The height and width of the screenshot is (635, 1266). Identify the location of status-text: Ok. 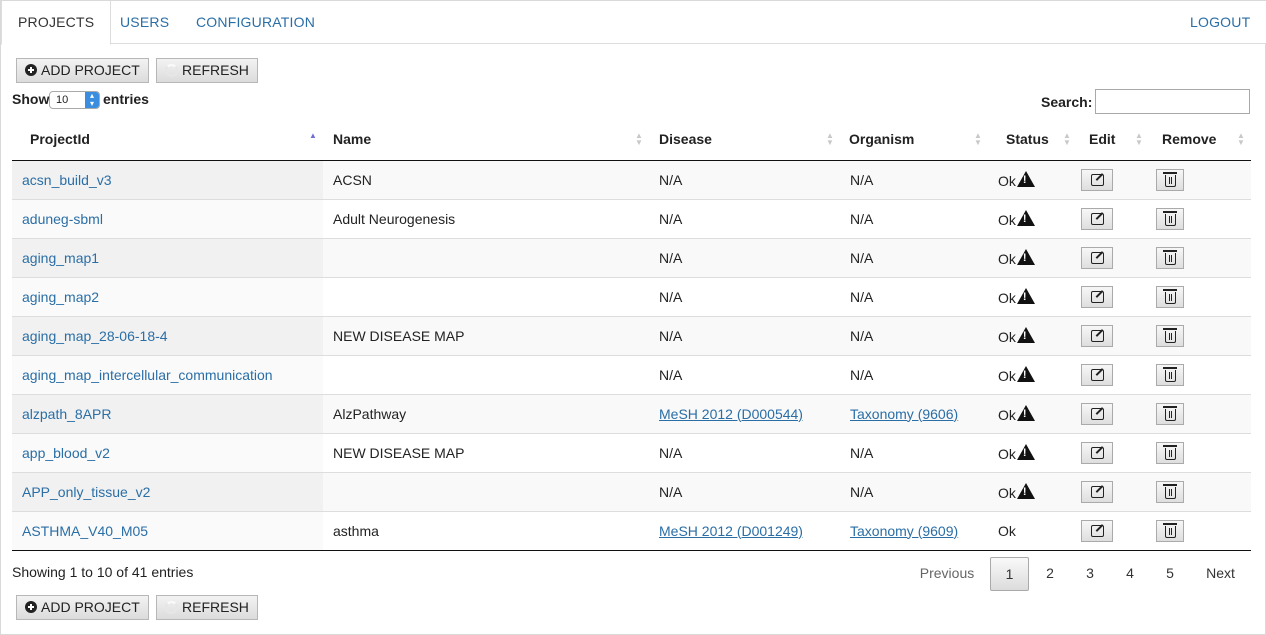
(1007, 336).